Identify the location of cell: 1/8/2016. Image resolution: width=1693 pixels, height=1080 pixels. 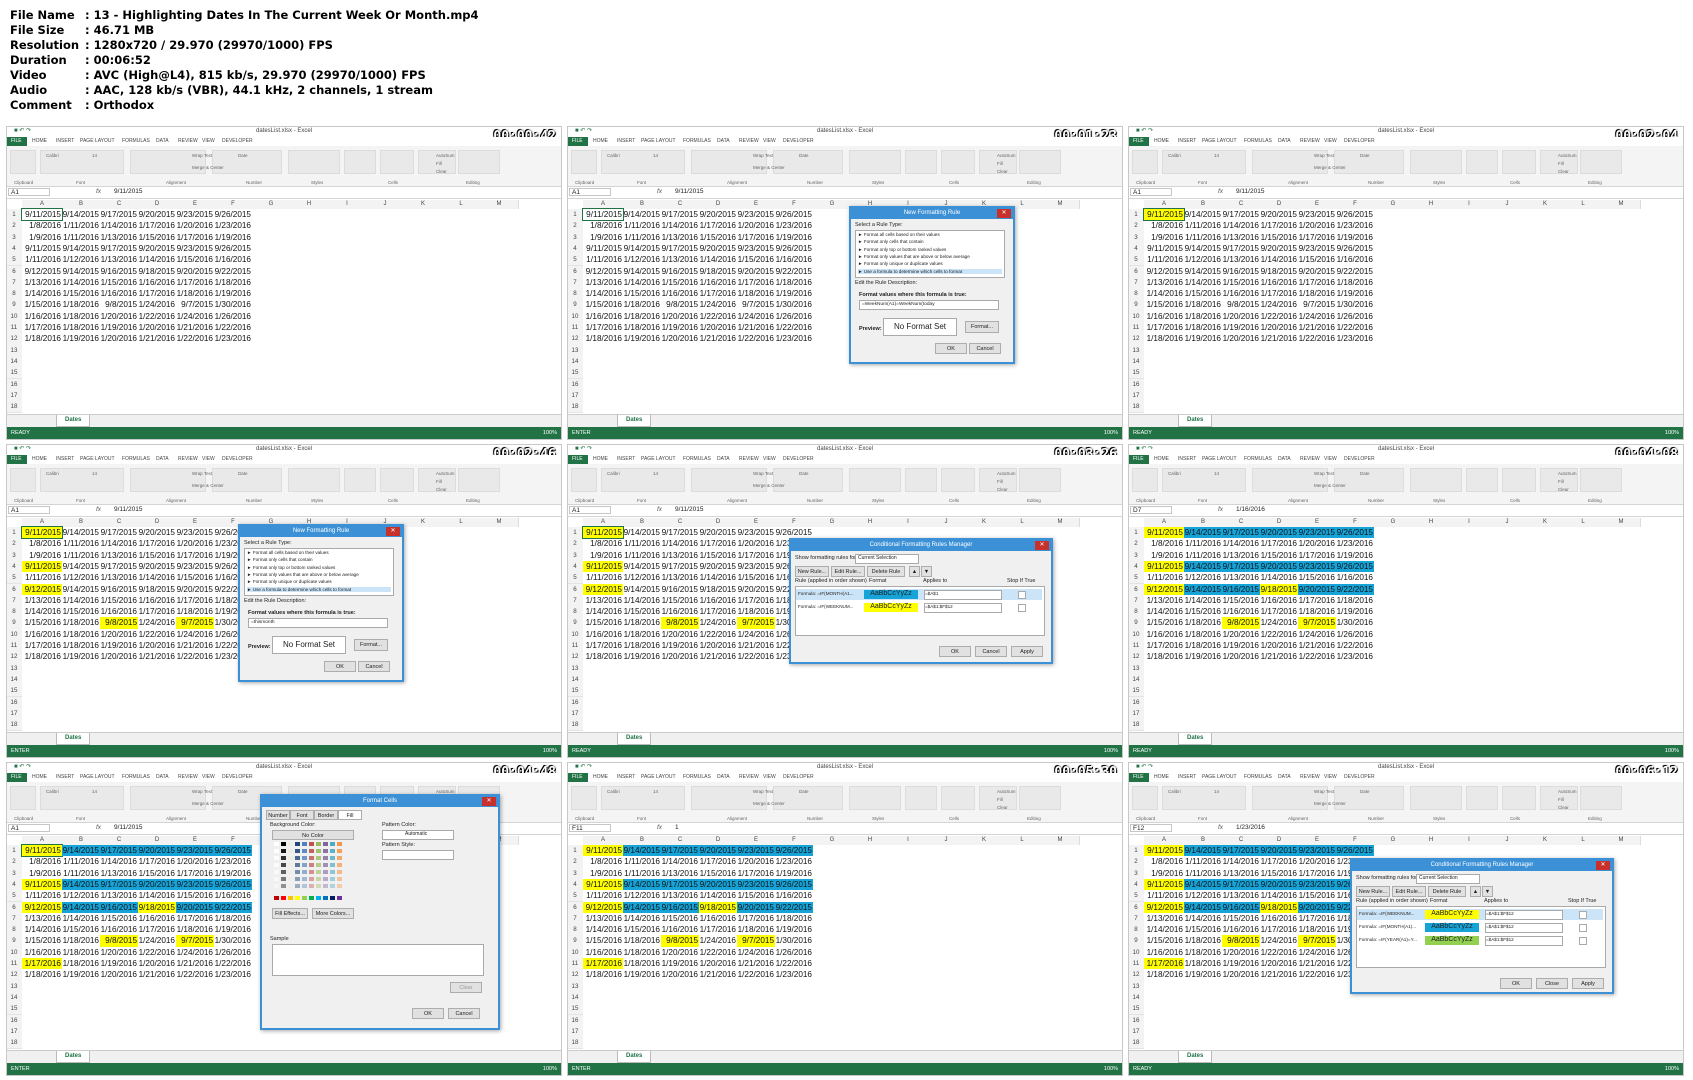
(603, 543).